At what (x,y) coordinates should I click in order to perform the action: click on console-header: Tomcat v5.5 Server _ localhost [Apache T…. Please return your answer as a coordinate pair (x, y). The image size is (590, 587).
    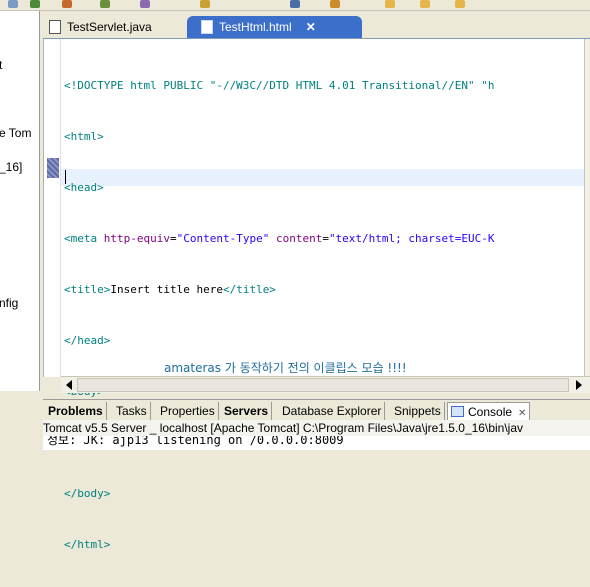
    Looking at the image, I should click on (316, 428).